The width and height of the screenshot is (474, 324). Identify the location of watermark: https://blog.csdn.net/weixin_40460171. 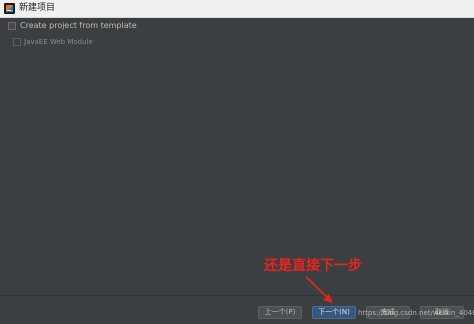
(416, 313).